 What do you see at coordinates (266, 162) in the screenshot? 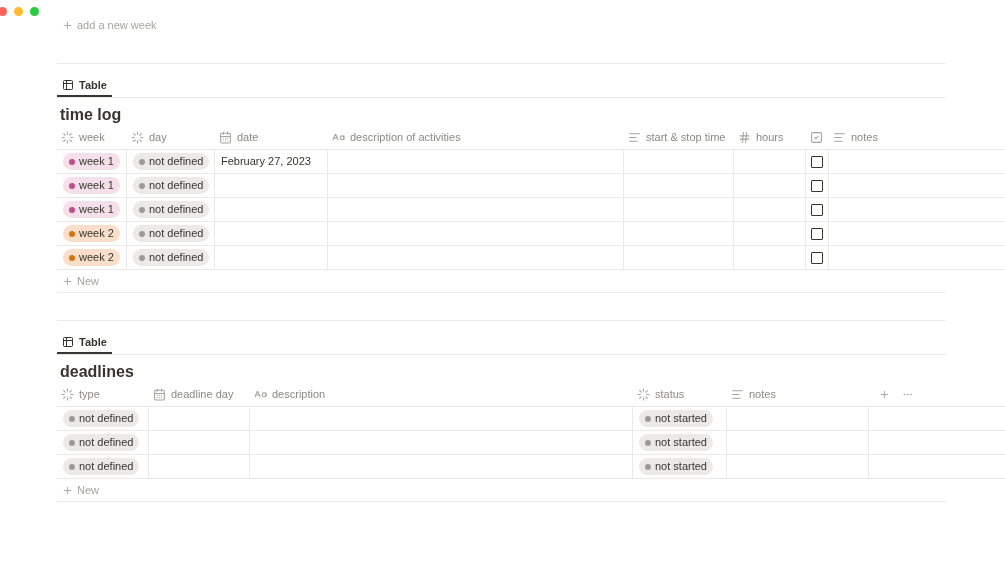
I see `date-text: February 27, 2023` at bounding box center [266, 162].